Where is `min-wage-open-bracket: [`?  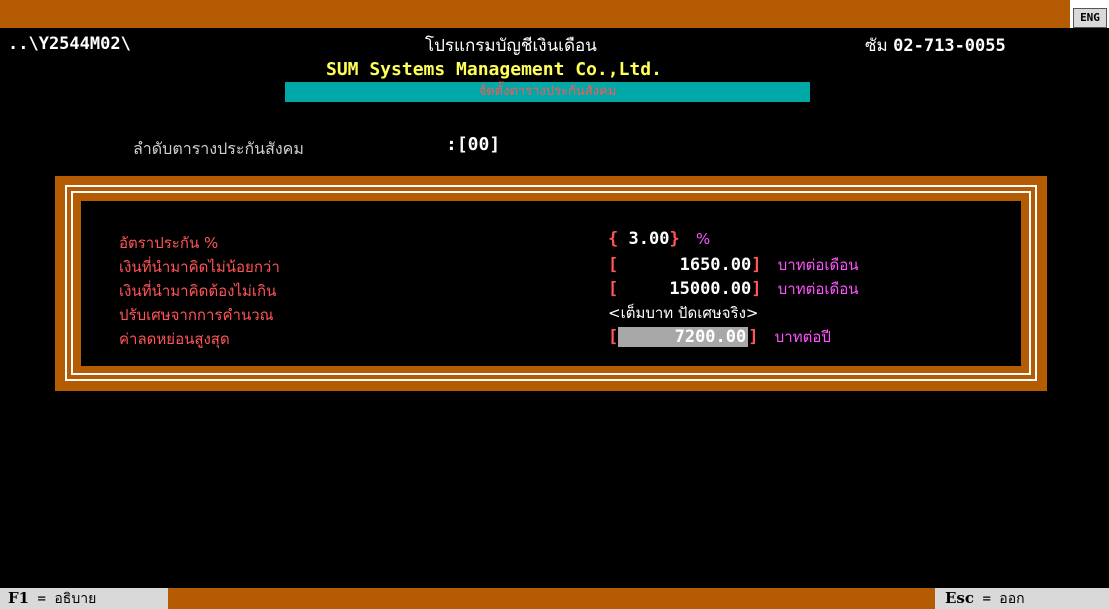 min-wage-open-bracket: [ is located at coordinates (613, 265).